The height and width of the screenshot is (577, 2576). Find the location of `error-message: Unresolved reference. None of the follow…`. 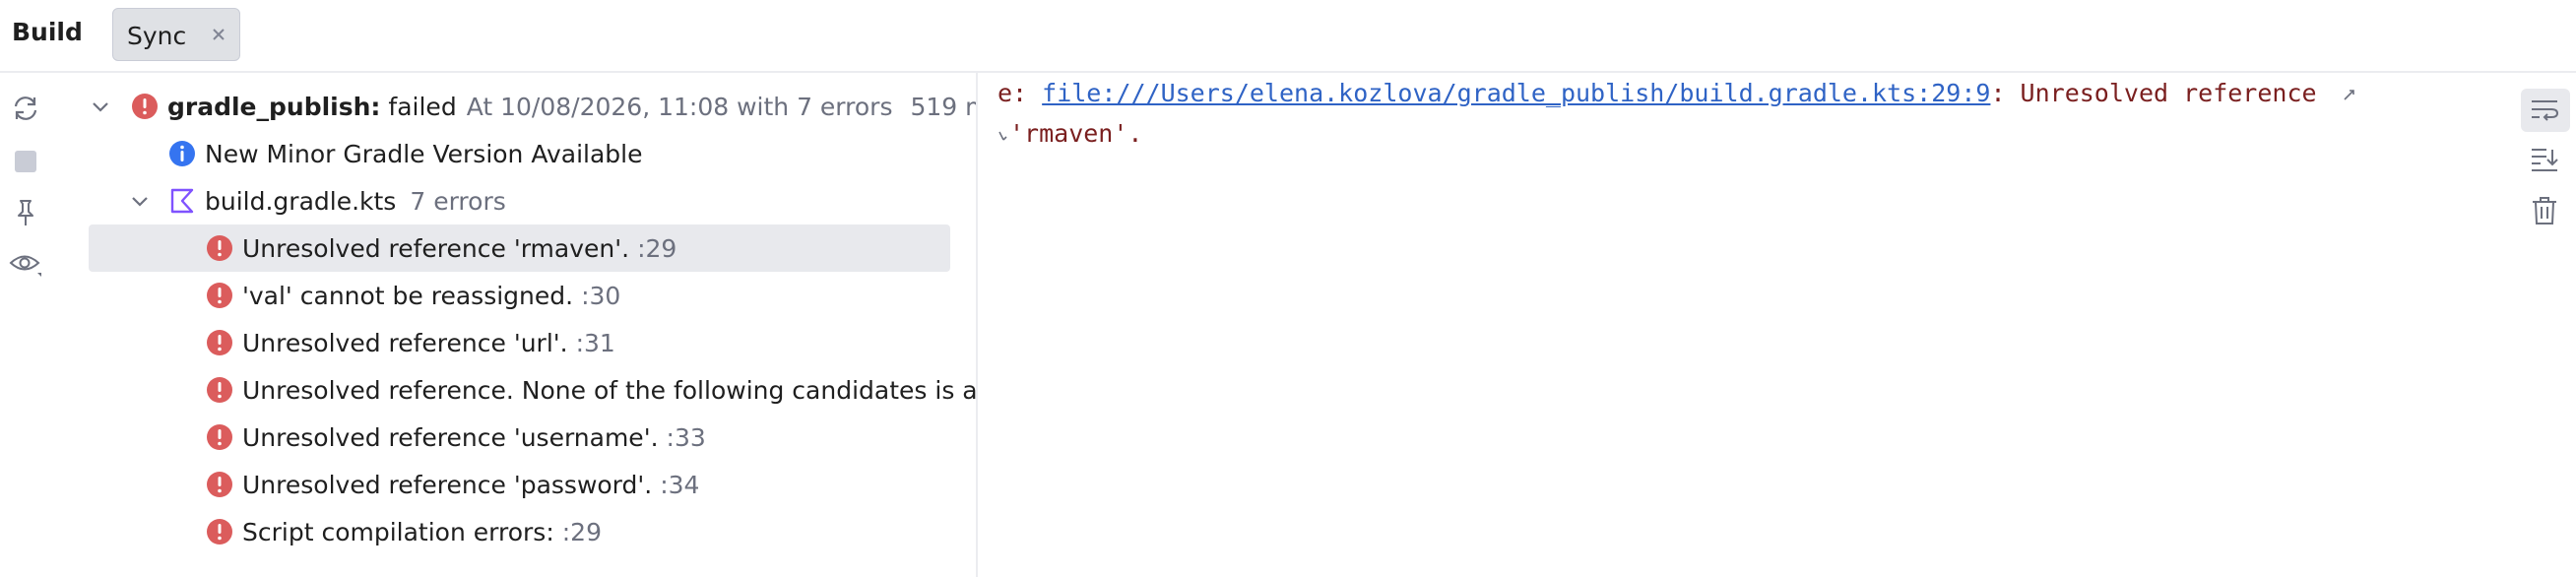

error-message: Unresolved reference. None of the follow… is located at coordinates (609, 390).